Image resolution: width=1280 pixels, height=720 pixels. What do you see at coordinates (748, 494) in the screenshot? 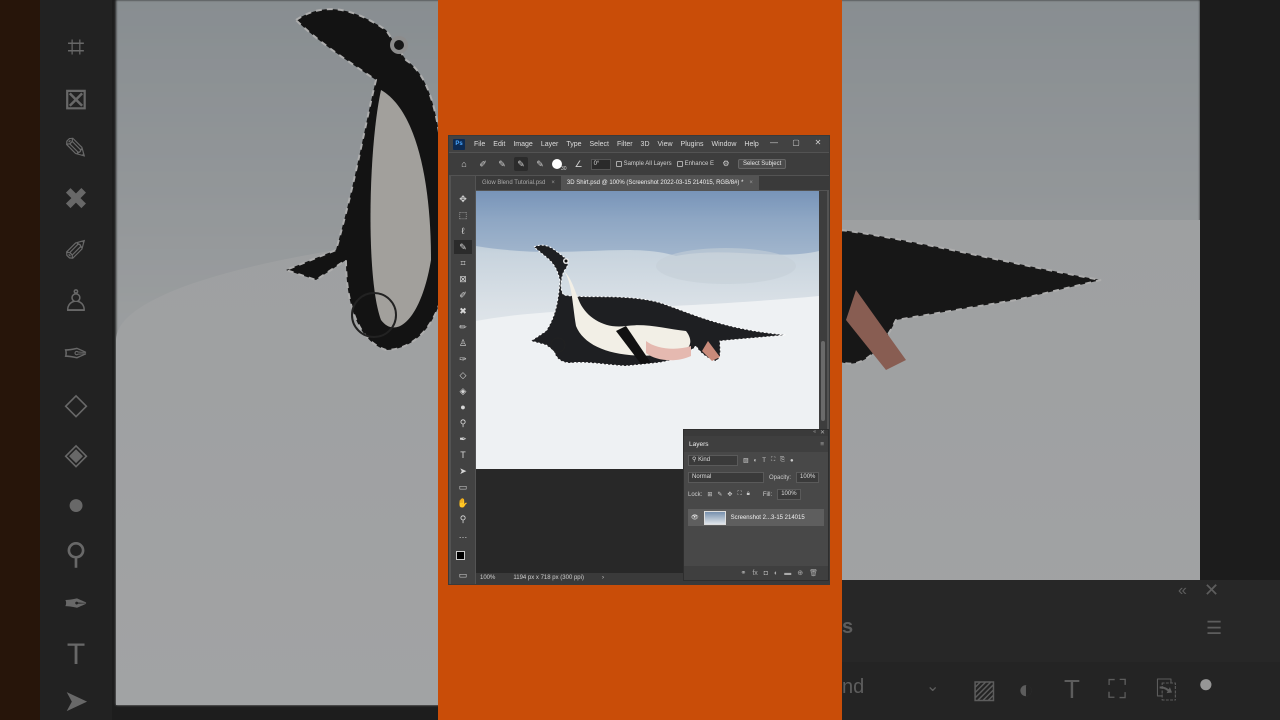
I see `lock-all-icon: 🔒︎` at bounding box center [748, 494].